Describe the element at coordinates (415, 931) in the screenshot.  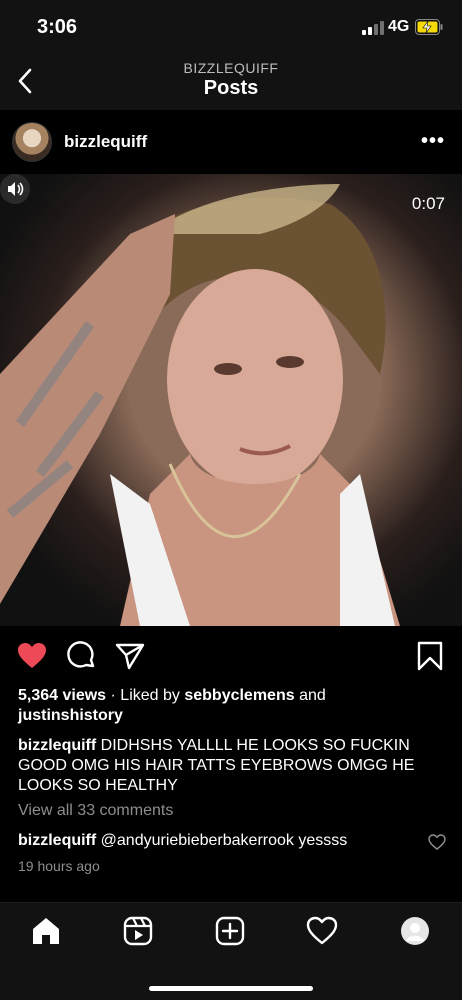
I see `profile-avatar-icon` at that location.